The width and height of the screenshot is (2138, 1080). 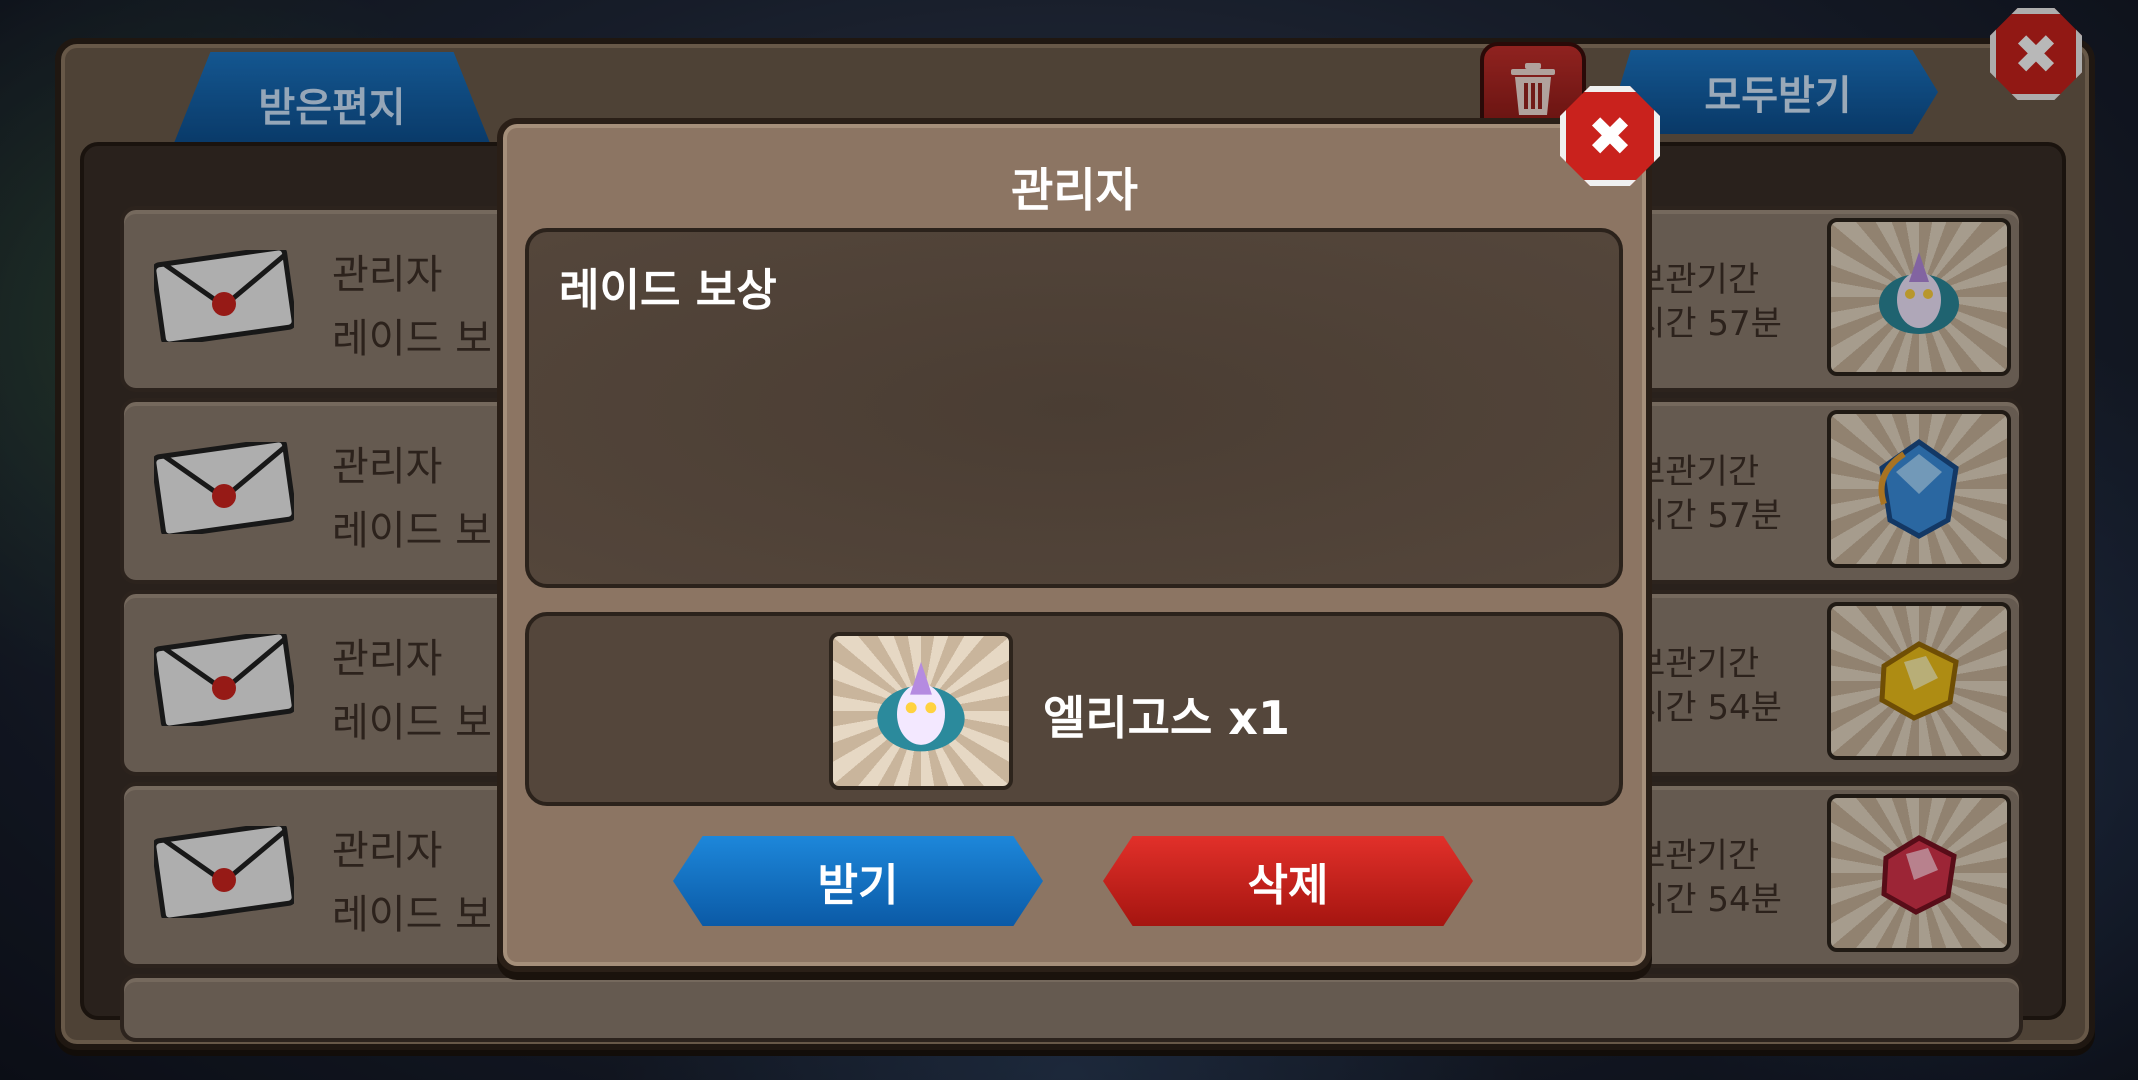 I want to click on receive-button: 받기, so click(x=858, y=881).